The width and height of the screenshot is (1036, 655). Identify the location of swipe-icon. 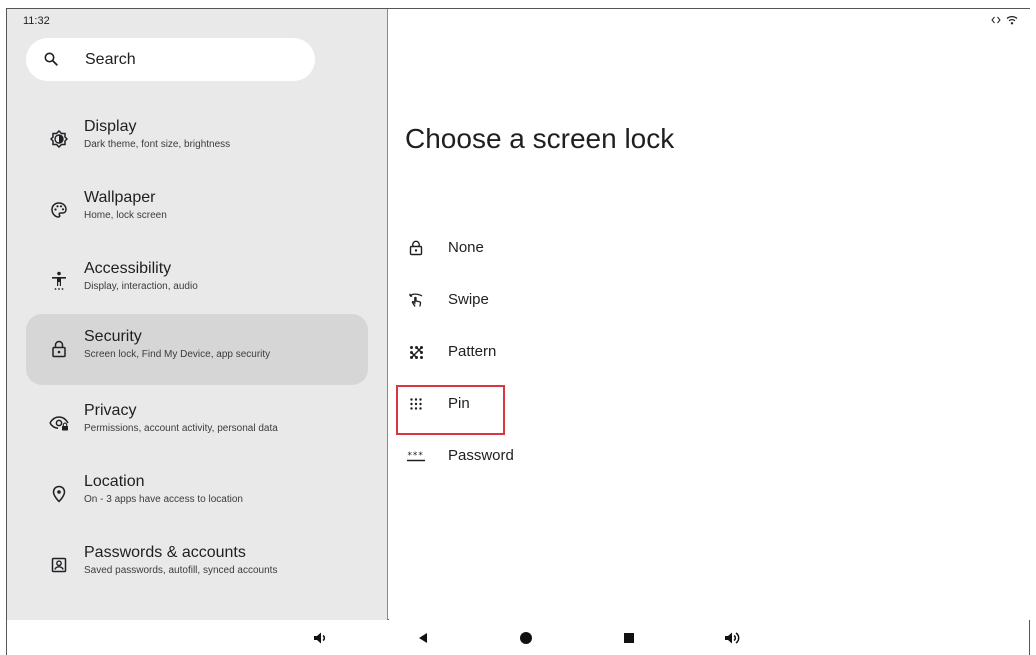
(416, 300).